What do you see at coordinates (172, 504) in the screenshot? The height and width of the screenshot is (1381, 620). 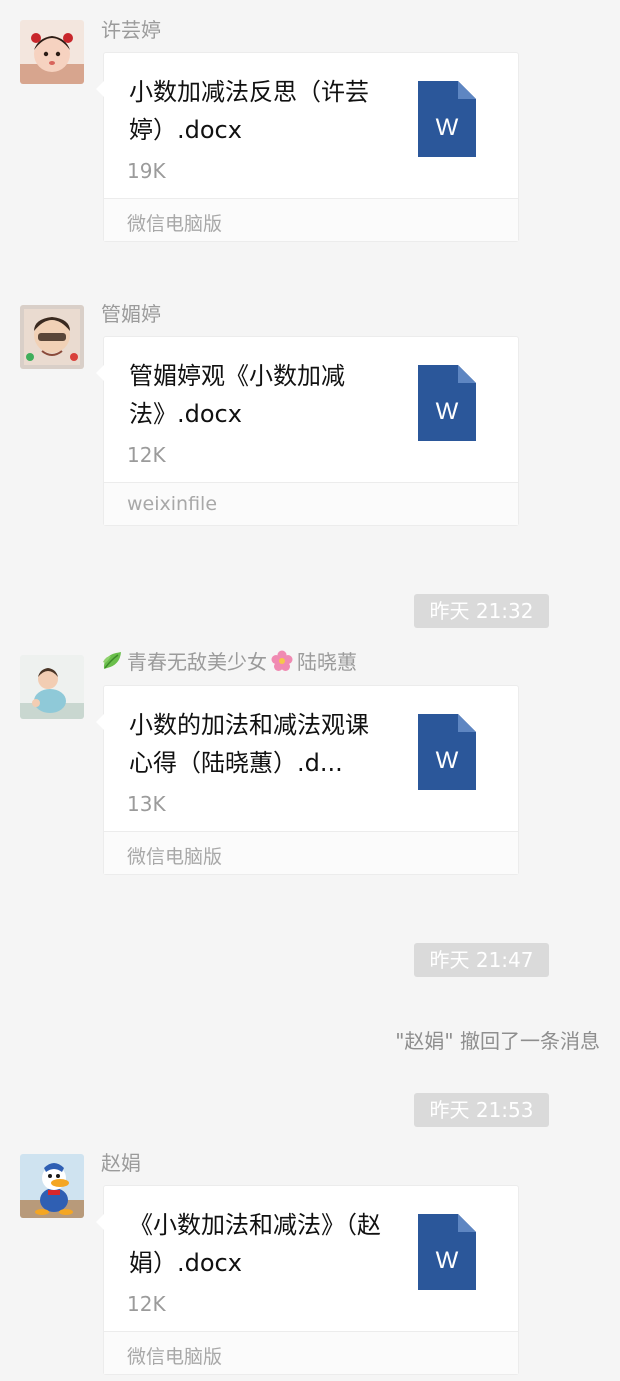 I see `file-source-label: weixinfile` at bounding box center [172, 504].